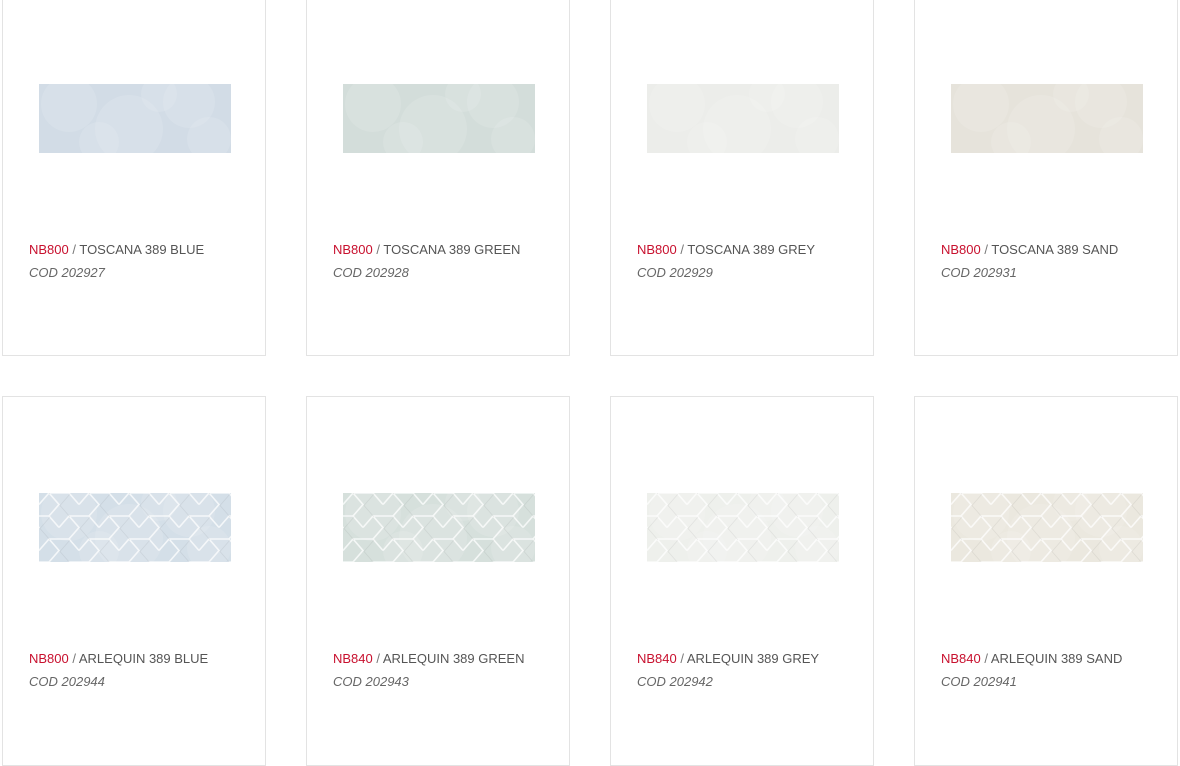 The height and width of the screenshot is (766, 1180). Describe the element at coordinates (67, 272) in the screenshot. I see `product-code: COD 202927` at that location.